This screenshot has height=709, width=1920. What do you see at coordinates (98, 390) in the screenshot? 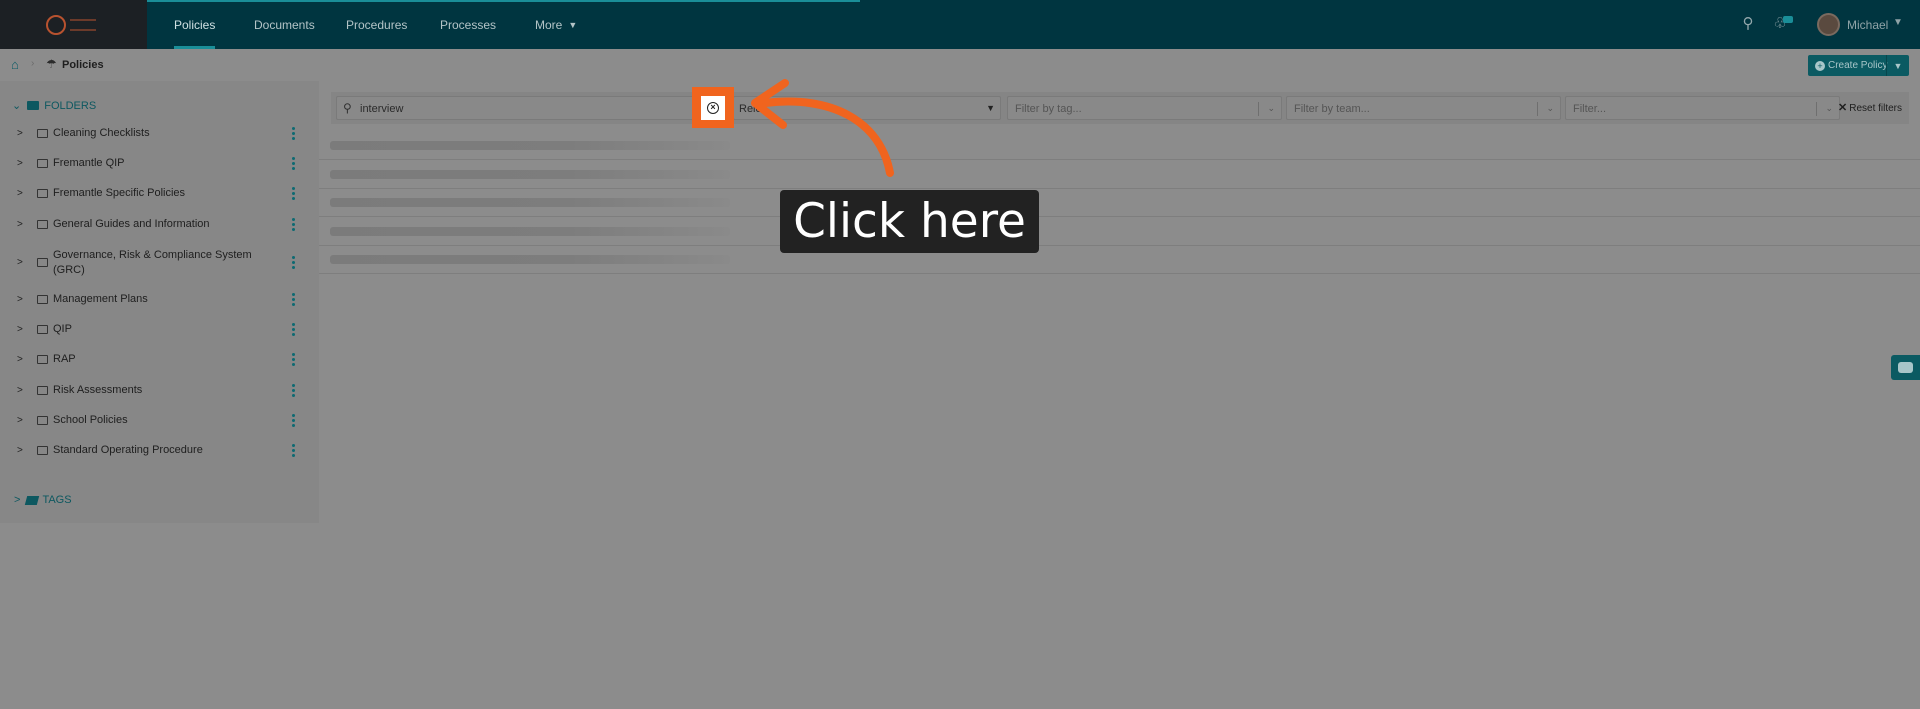
I see `folder-label: Risk Assessments` at bounding box center [98, 390].